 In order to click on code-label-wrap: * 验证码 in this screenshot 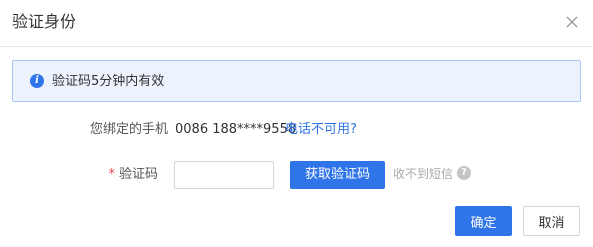, I will do `click(109, 175)`.